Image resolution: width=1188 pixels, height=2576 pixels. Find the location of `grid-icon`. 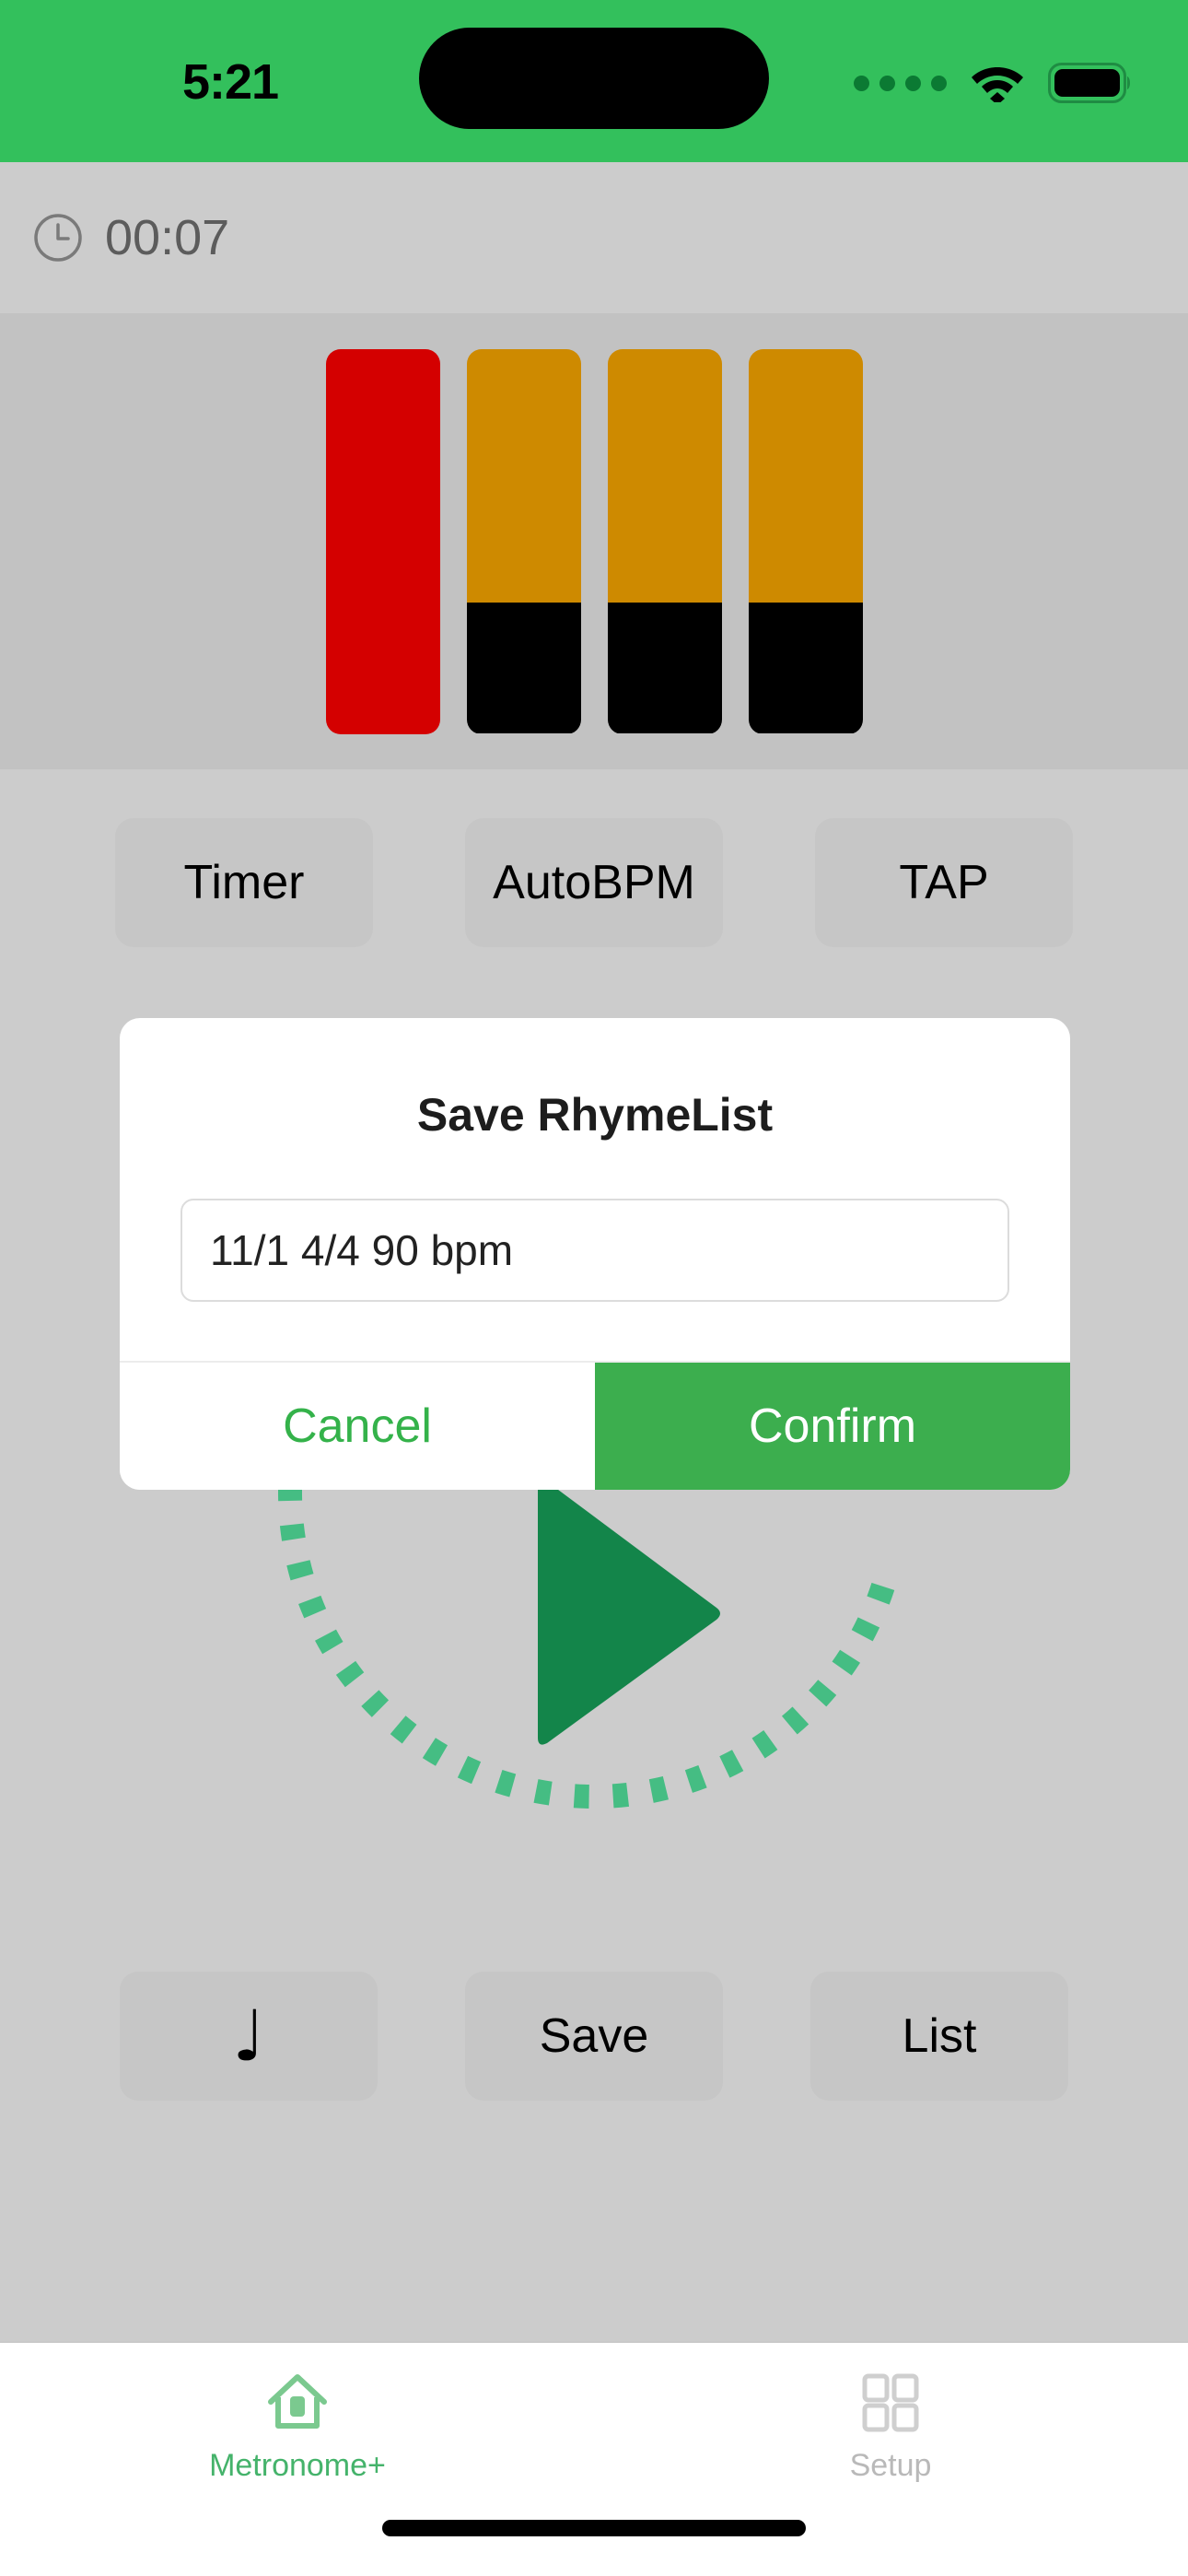

grid-icon is located at coordinates (890, 2402).